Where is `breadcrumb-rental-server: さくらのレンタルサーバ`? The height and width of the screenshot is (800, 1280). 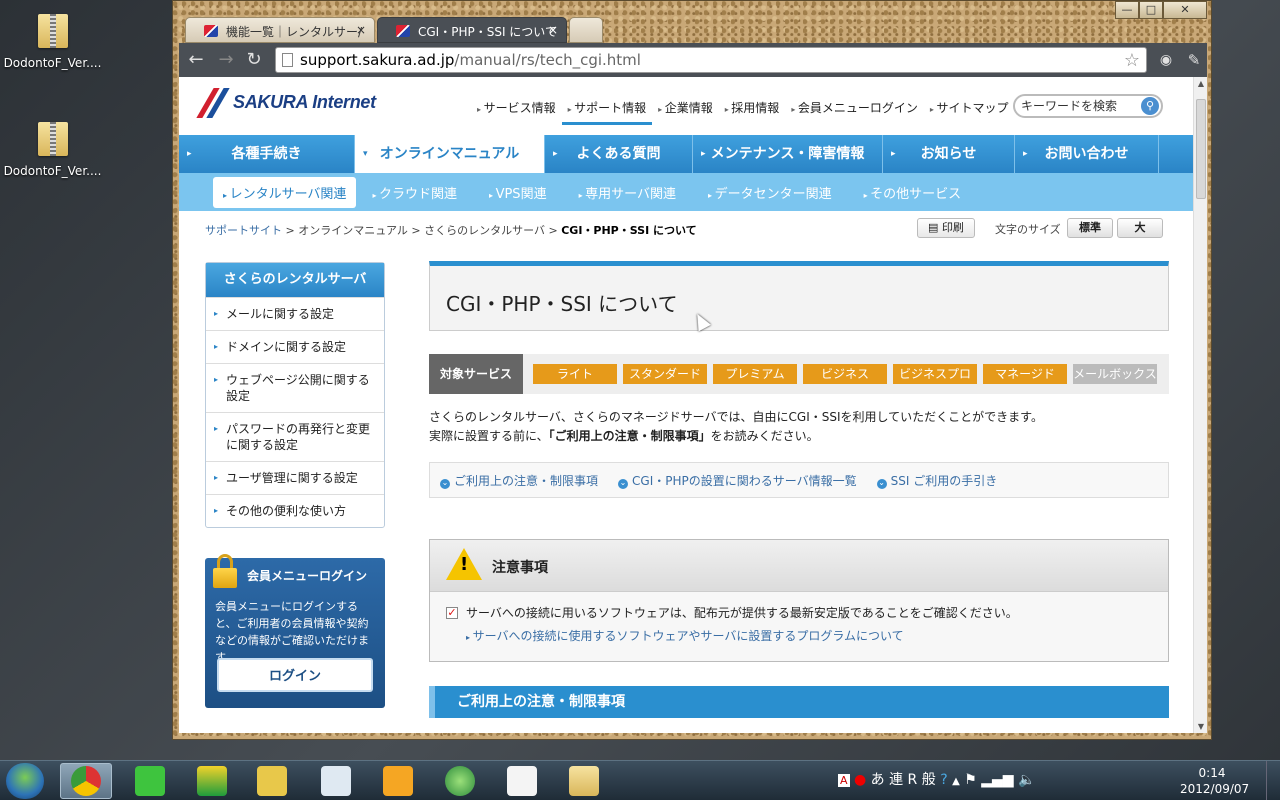
breadcrumb-rental-server: さくらのレンタルサーバ is located at coordinates (484, 230).